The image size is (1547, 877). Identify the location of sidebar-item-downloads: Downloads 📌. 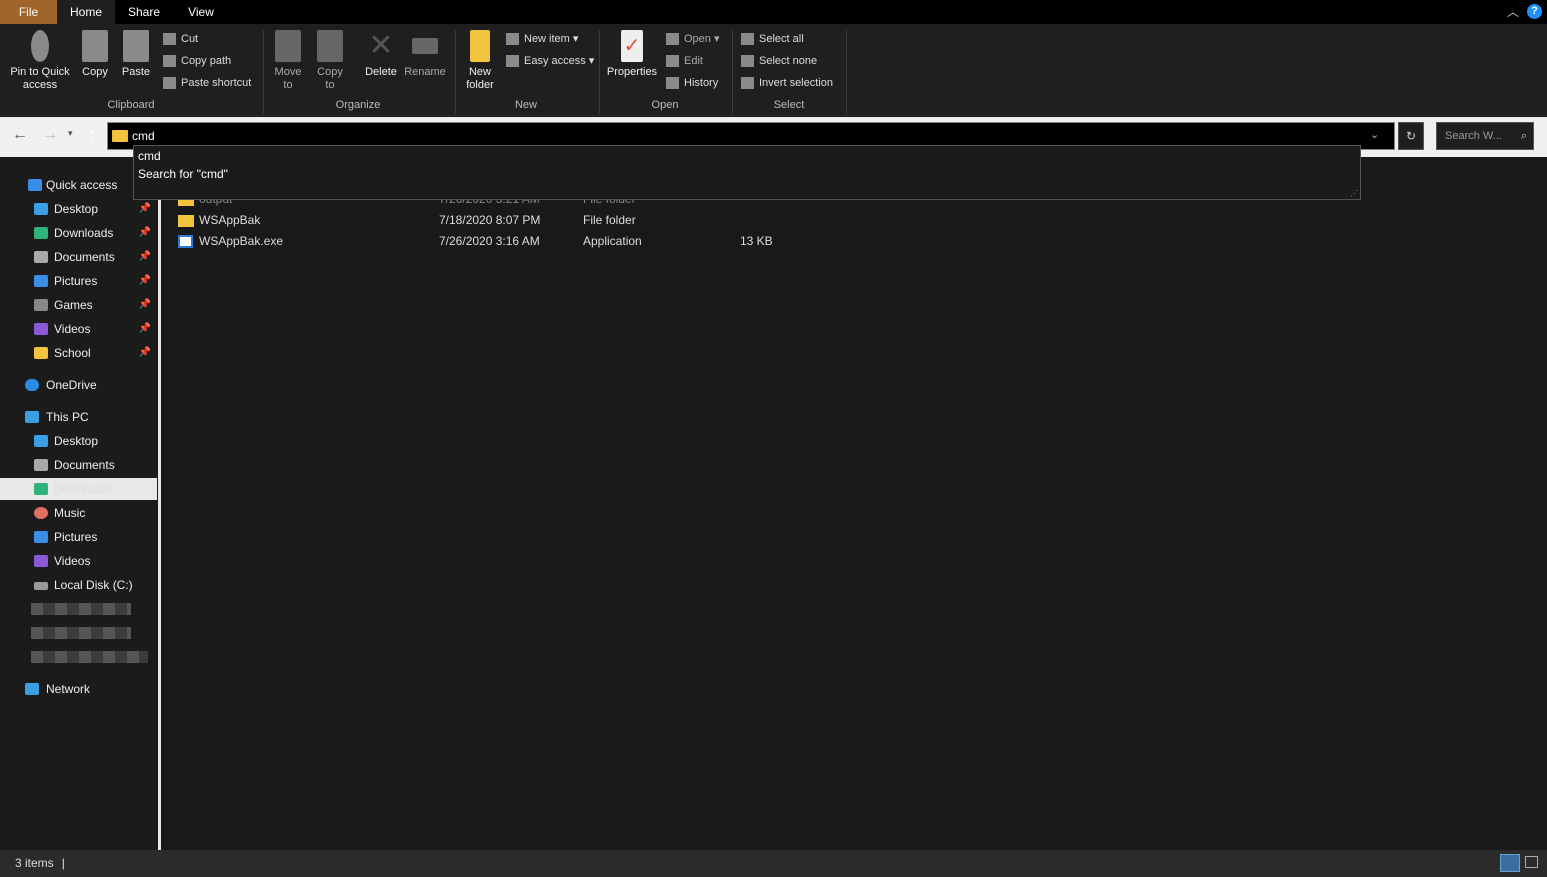
(78, 233).